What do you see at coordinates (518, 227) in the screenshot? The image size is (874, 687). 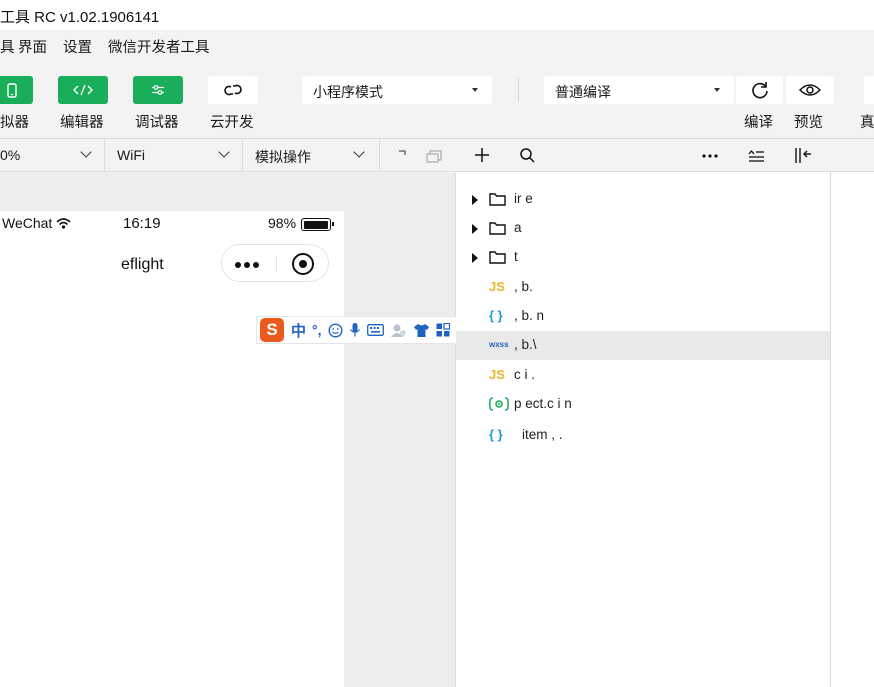 I see `tree-item-label: a` at bounding box center [518, 227].